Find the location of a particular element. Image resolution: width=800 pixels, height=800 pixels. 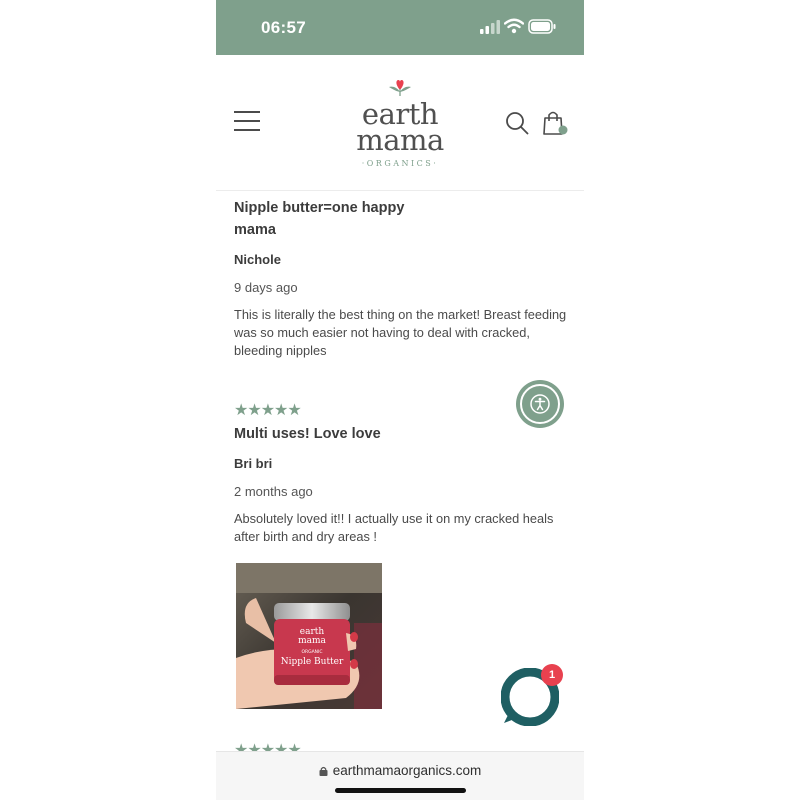

review-title: Nipple butter=one happy mama is located at coordinates (319, 219).